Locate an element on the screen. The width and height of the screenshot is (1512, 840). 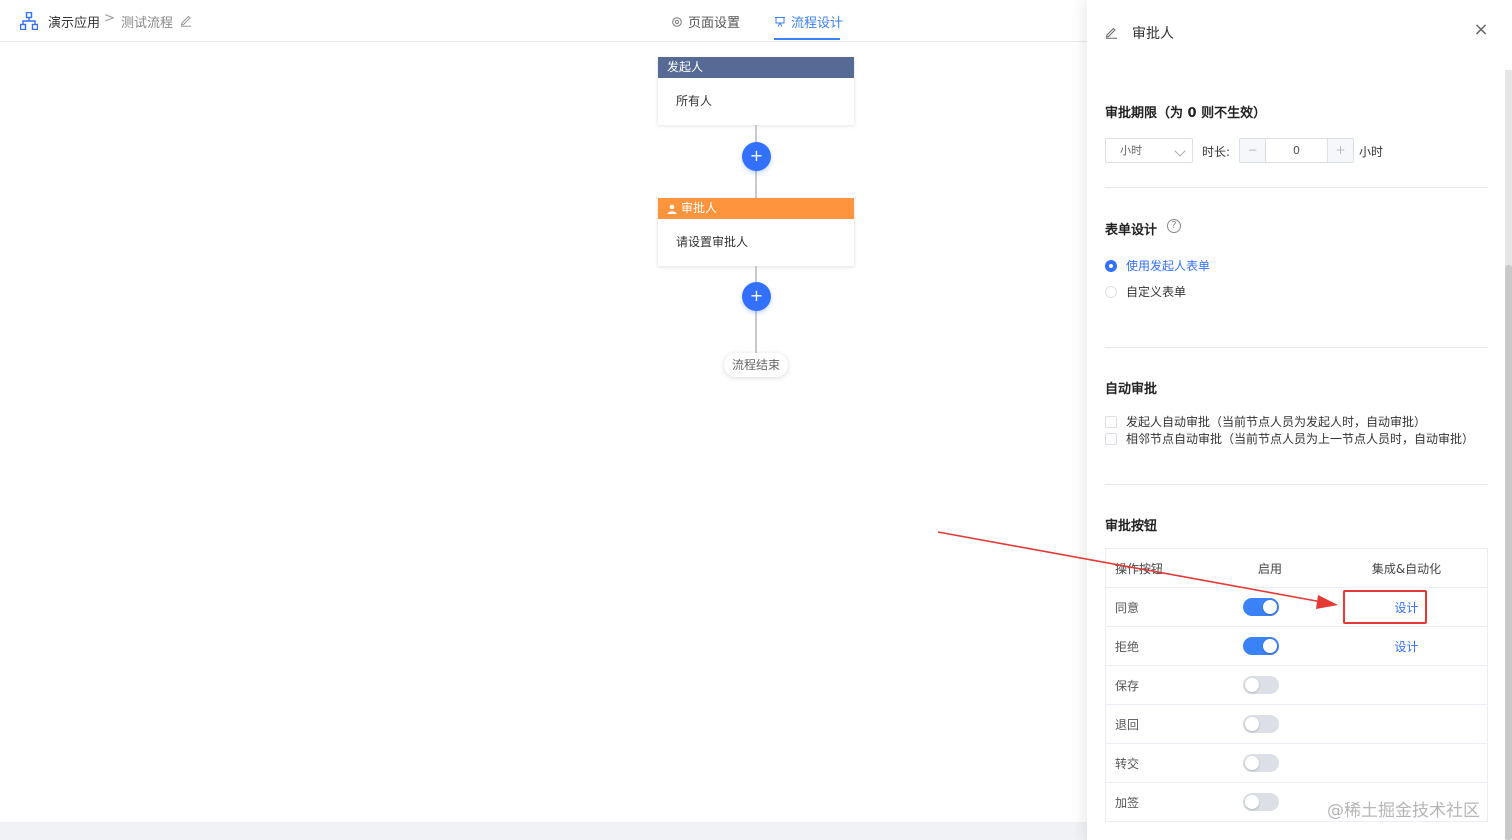
column-header-automation: 集成&自动化 is located at coordinates (1406, 568).